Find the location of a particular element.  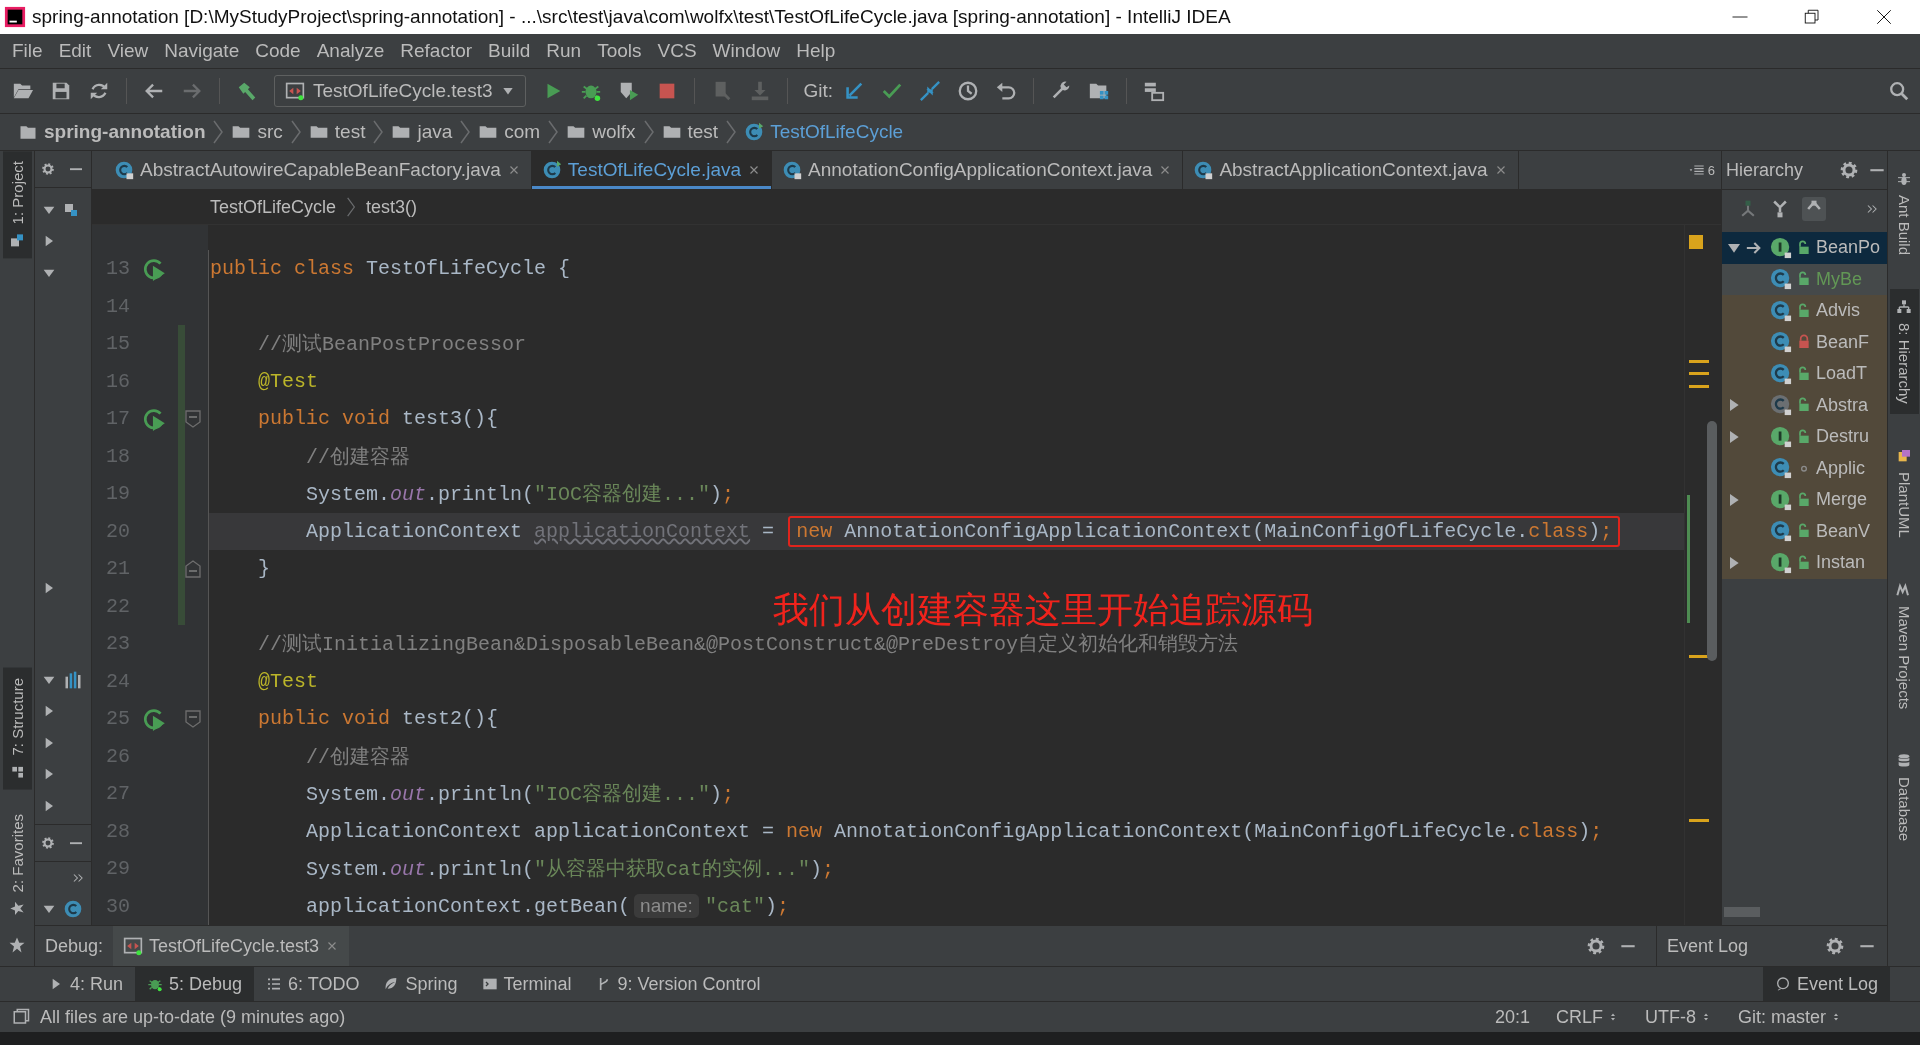

code-text: //创建容器 is located at coordinates (358, 757).